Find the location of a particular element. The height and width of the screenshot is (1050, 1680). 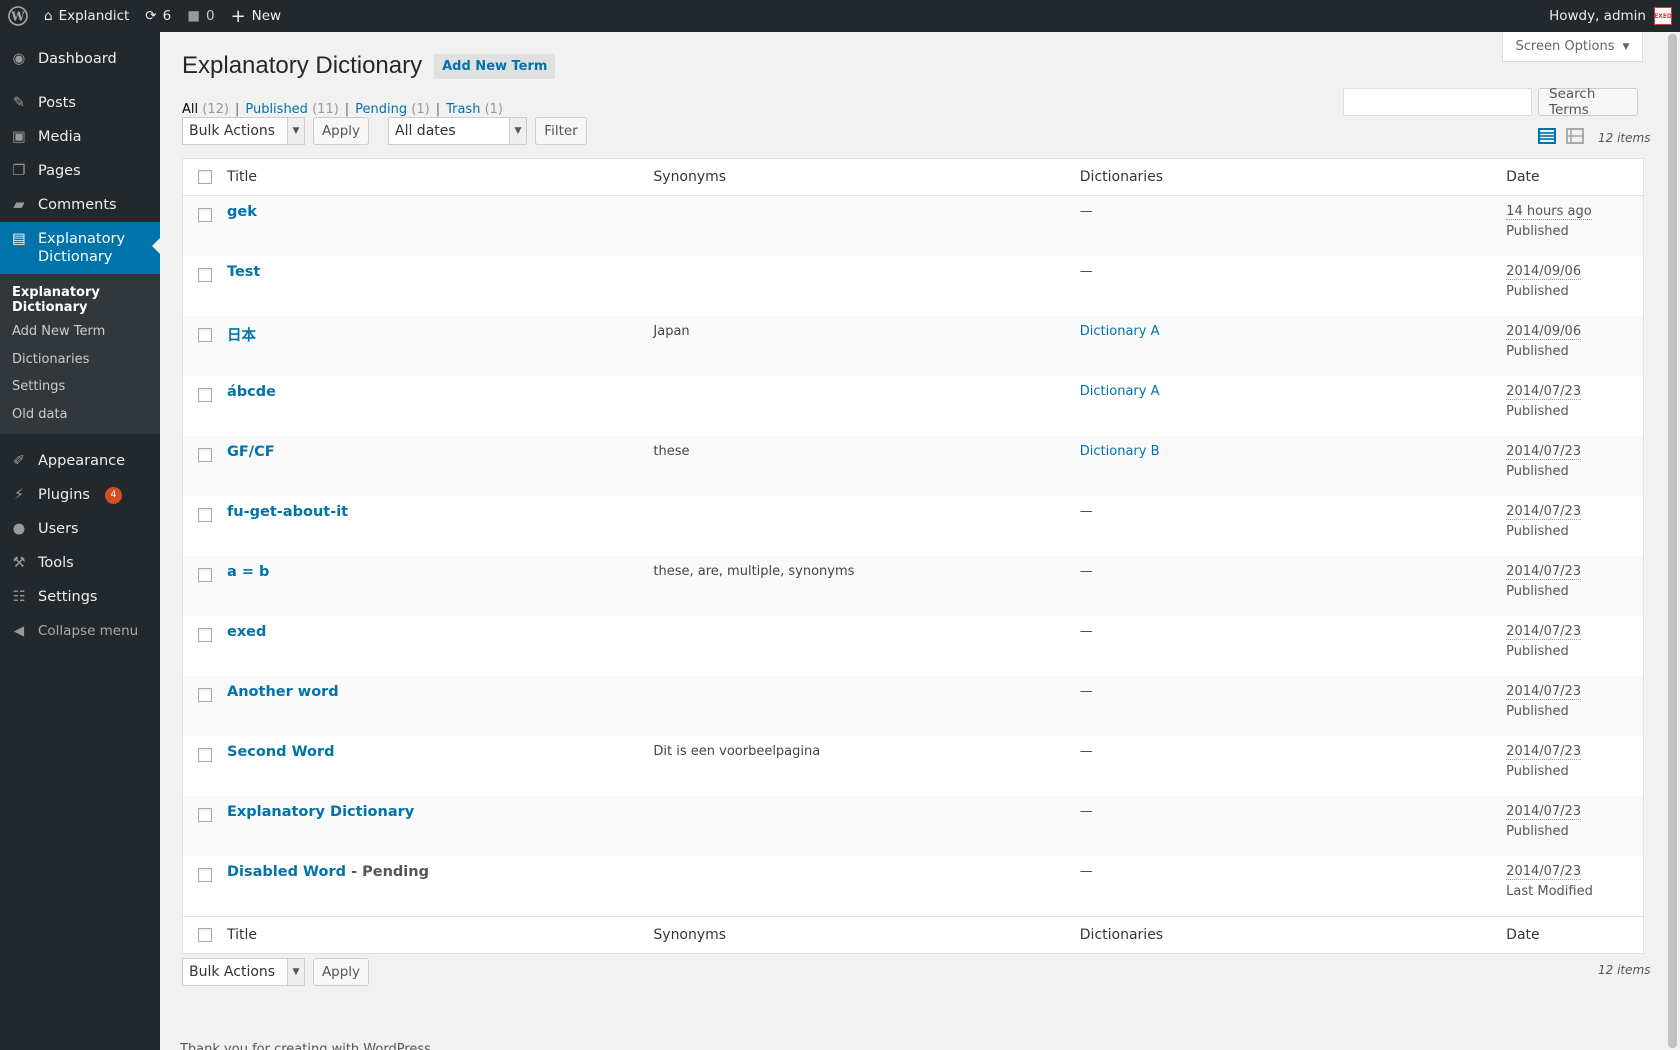

term-title-link: Another word is located at coordinates (283, 692).